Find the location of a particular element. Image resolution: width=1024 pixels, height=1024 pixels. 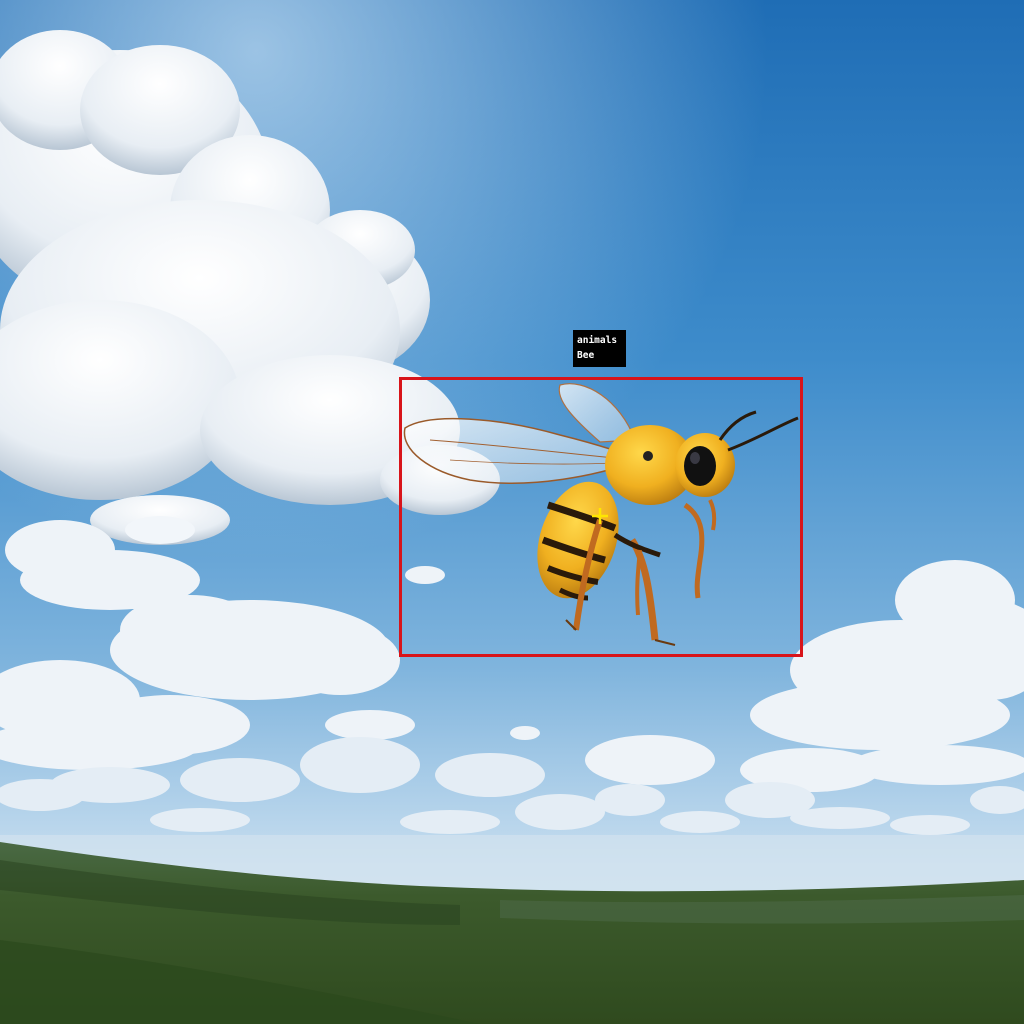

detection-label: animals Bee is located at coordinates (599, 348).